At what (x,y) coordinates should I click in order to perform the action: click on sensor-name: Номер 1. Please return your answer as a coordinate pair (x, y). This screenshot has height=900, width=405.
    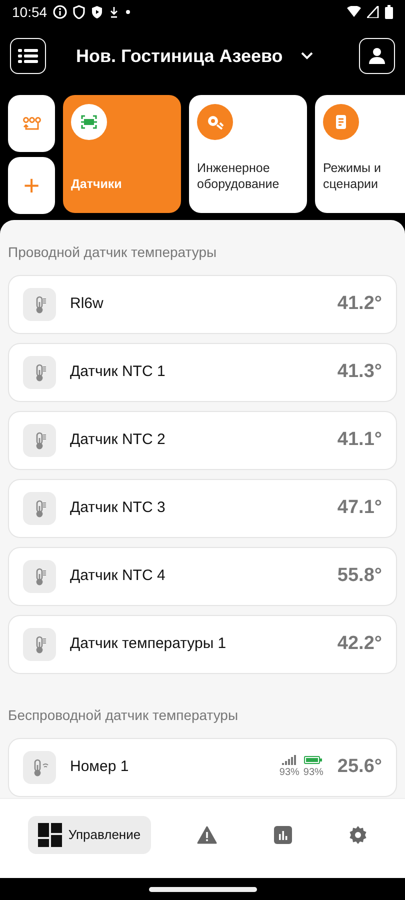
    Looking at the image, I should click on (100, 767).